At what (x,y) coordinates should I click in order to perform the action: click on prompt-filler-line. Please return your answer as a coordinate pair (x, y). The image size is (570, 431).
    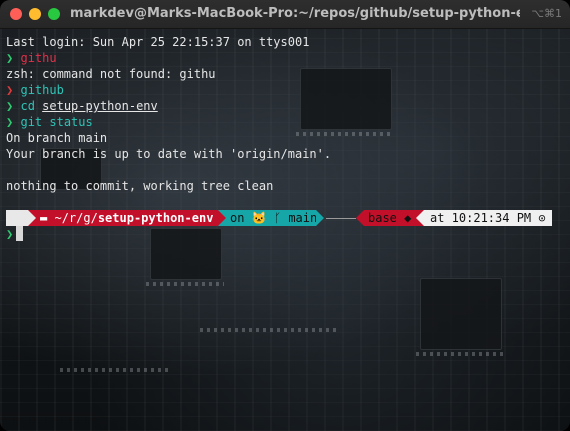
    Looking at the image, I should click on (341, 218).